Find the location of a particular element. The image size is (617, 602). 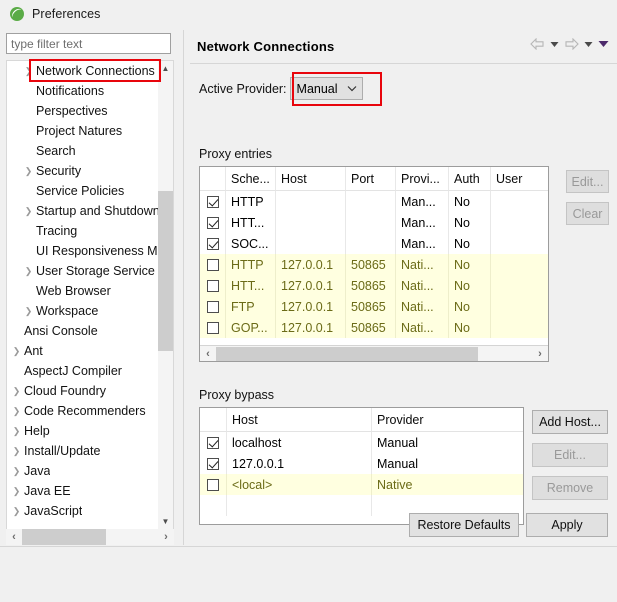

sidebar-item-ui-responsiveness-monitoring: ❯UI Responsiveness Monitoring is located at coordinates (83, 251).